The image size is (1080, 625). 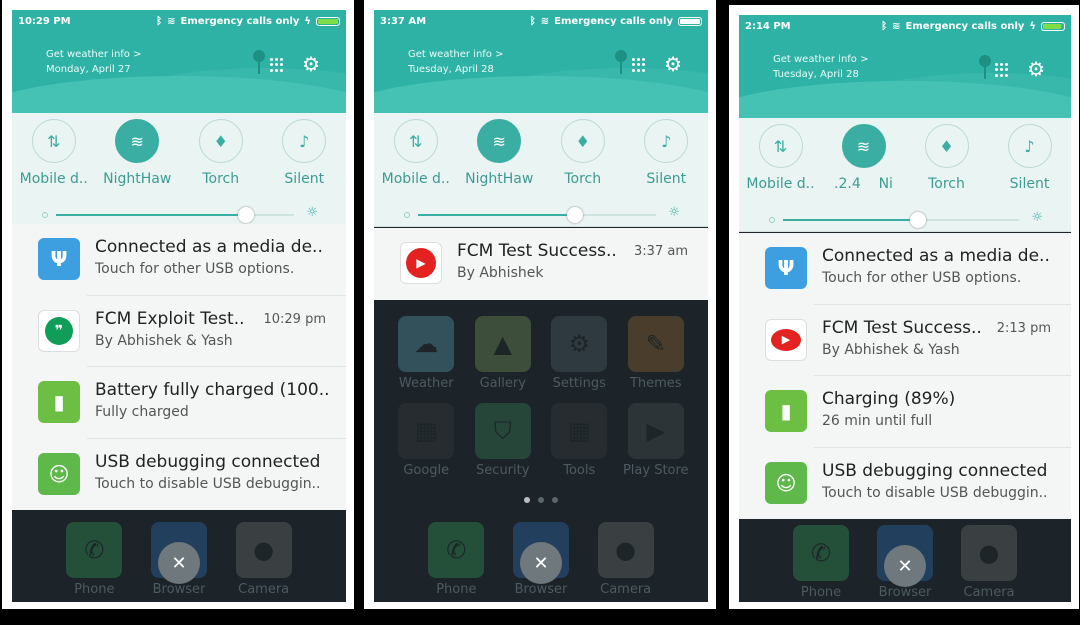 I want to click on notification-item: ▶ FCM Test Success.. By Abhishek 3:37 am, so click(x=541, y=264).